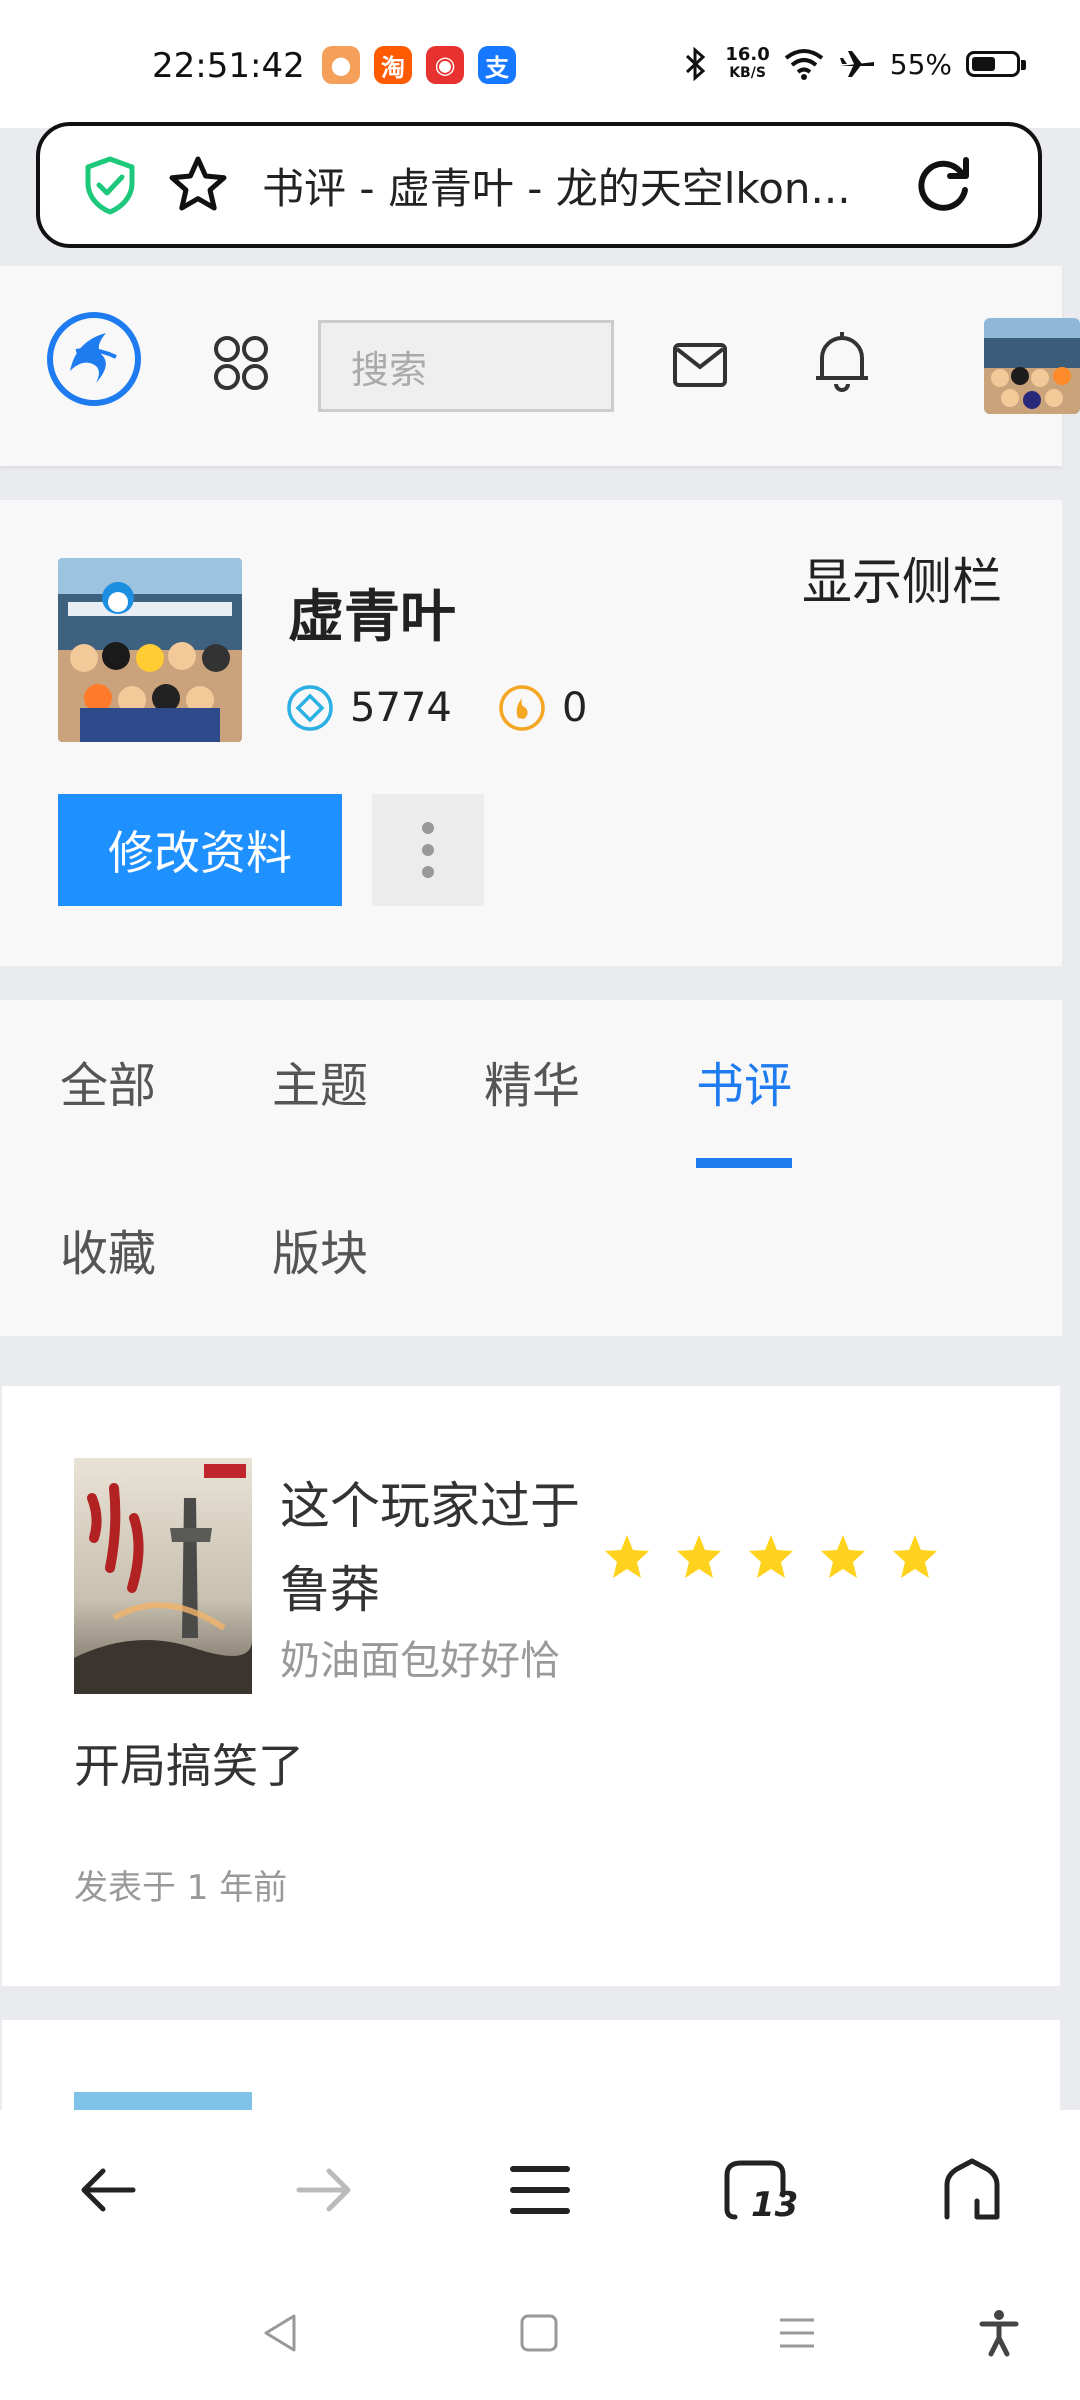 The image size is (1080, 2400). What do you see at coordinates (241, 363) in the screenshot?
I see `apps-grid-icon` at bounding box center [241, 363].